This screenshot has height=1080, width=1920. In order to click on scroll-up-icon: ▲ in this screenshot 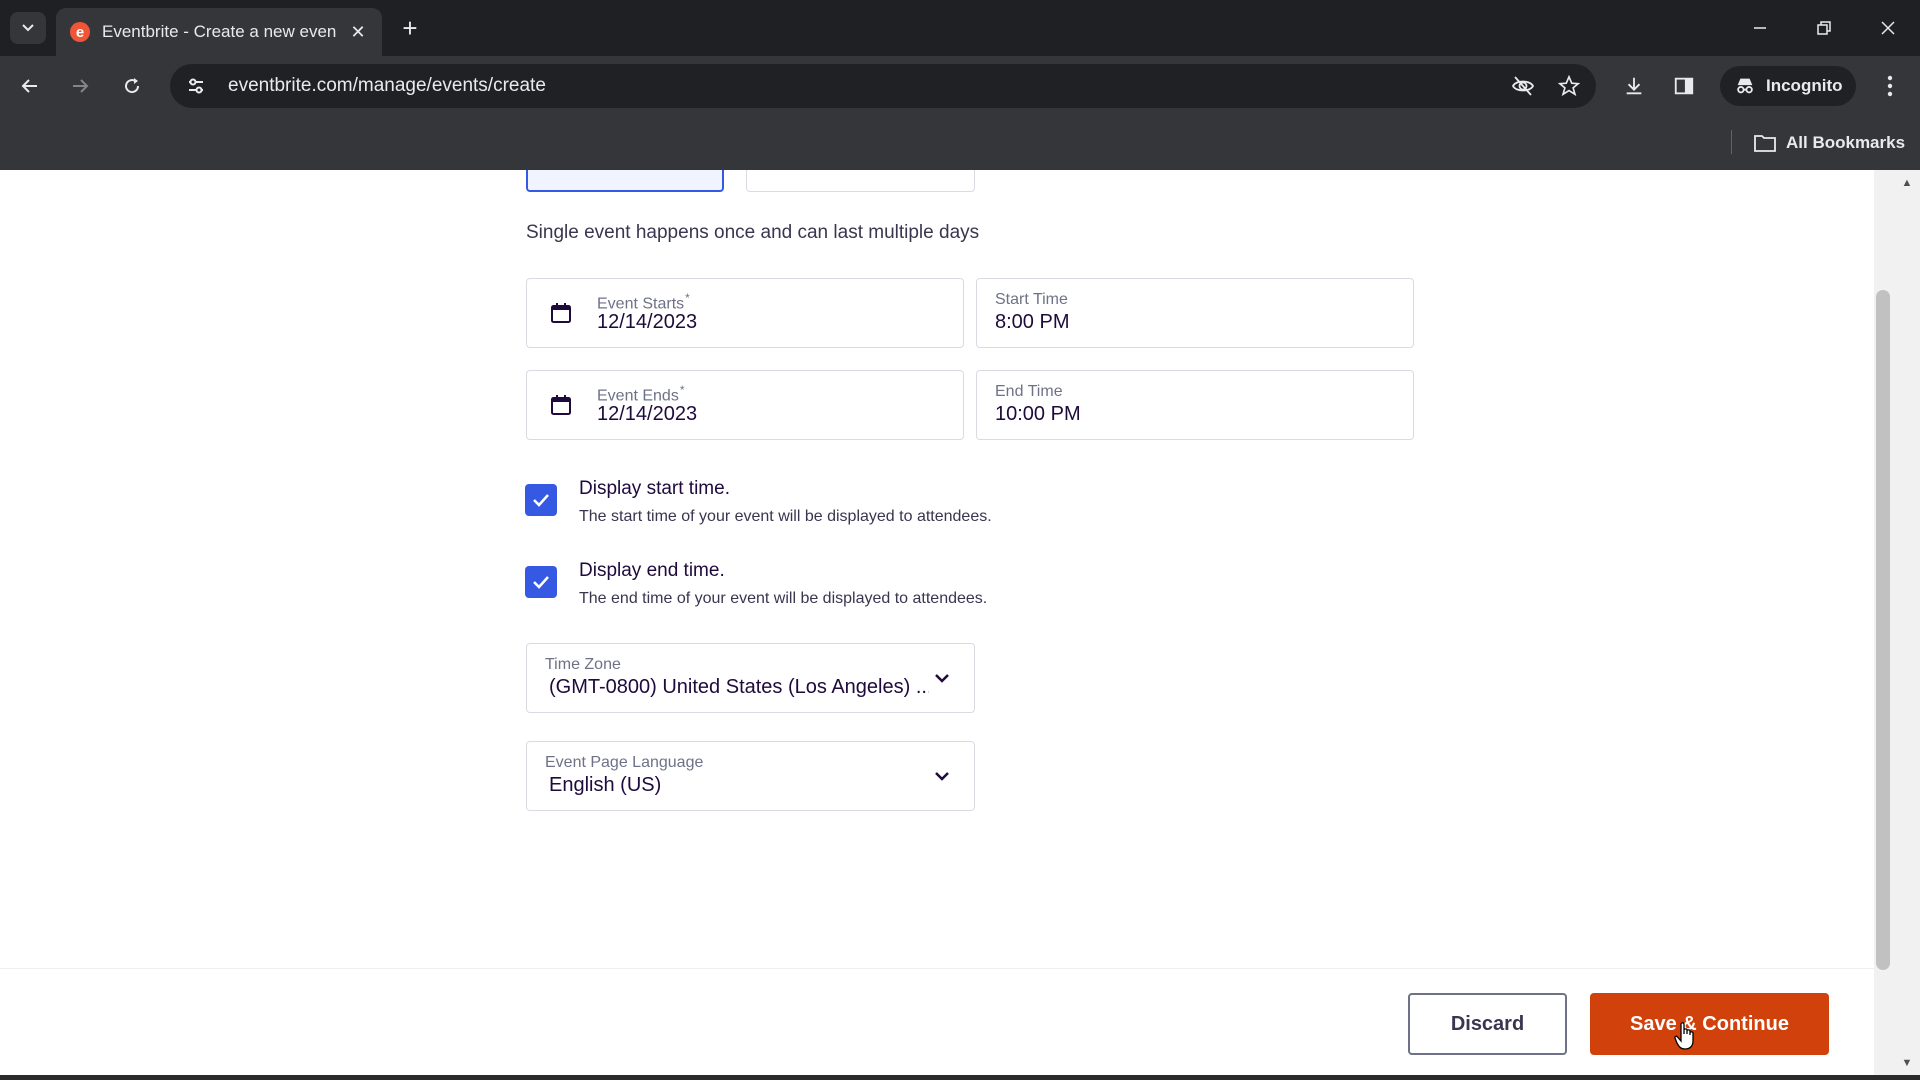, I will do `click(1907, 183)`.